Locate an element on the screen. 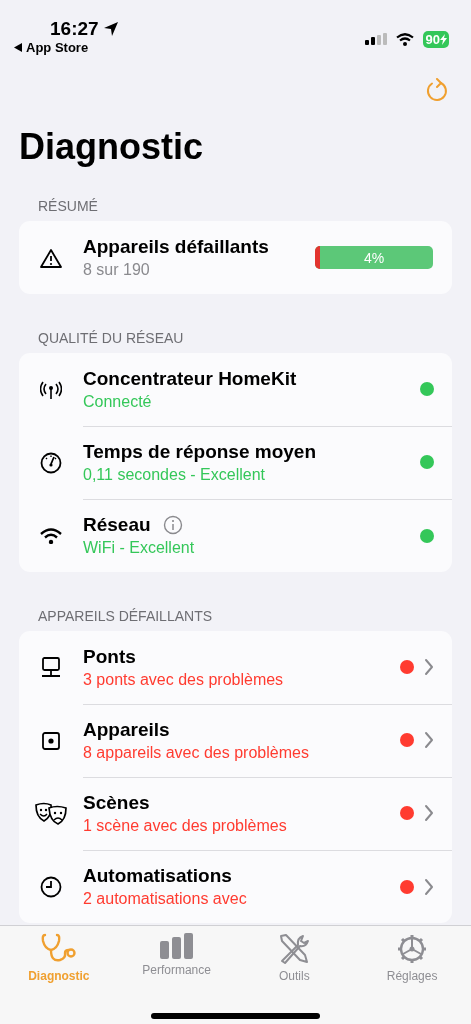 This screenshot has width=471, height=1024. row-title: Ponts is located at coordinates (109, 656).